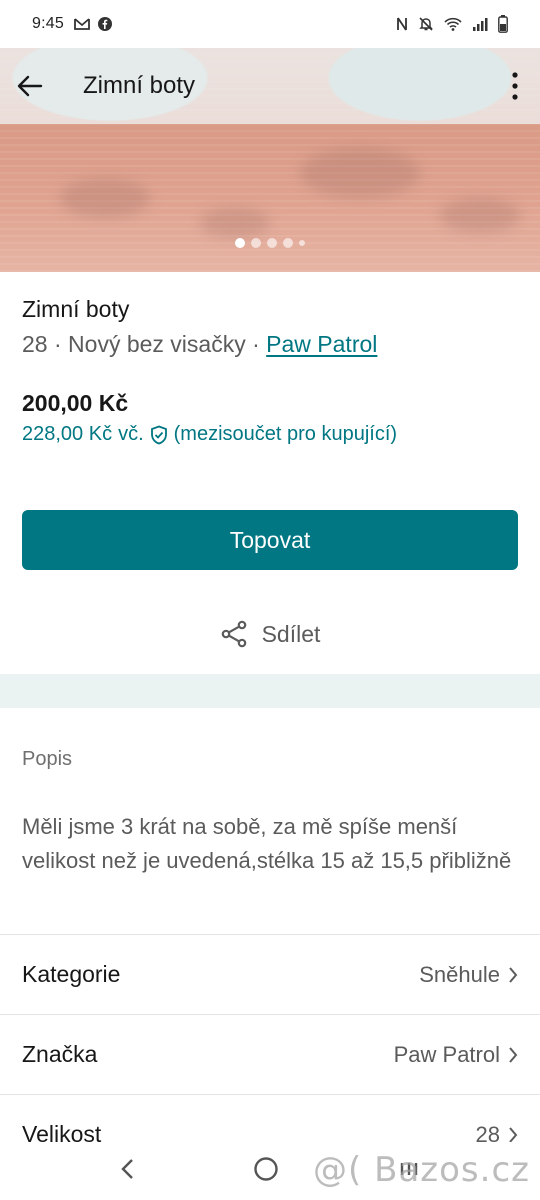 This screenshot has height=1200, width=540. I want to click on facebook-icon, so click(104, 24).